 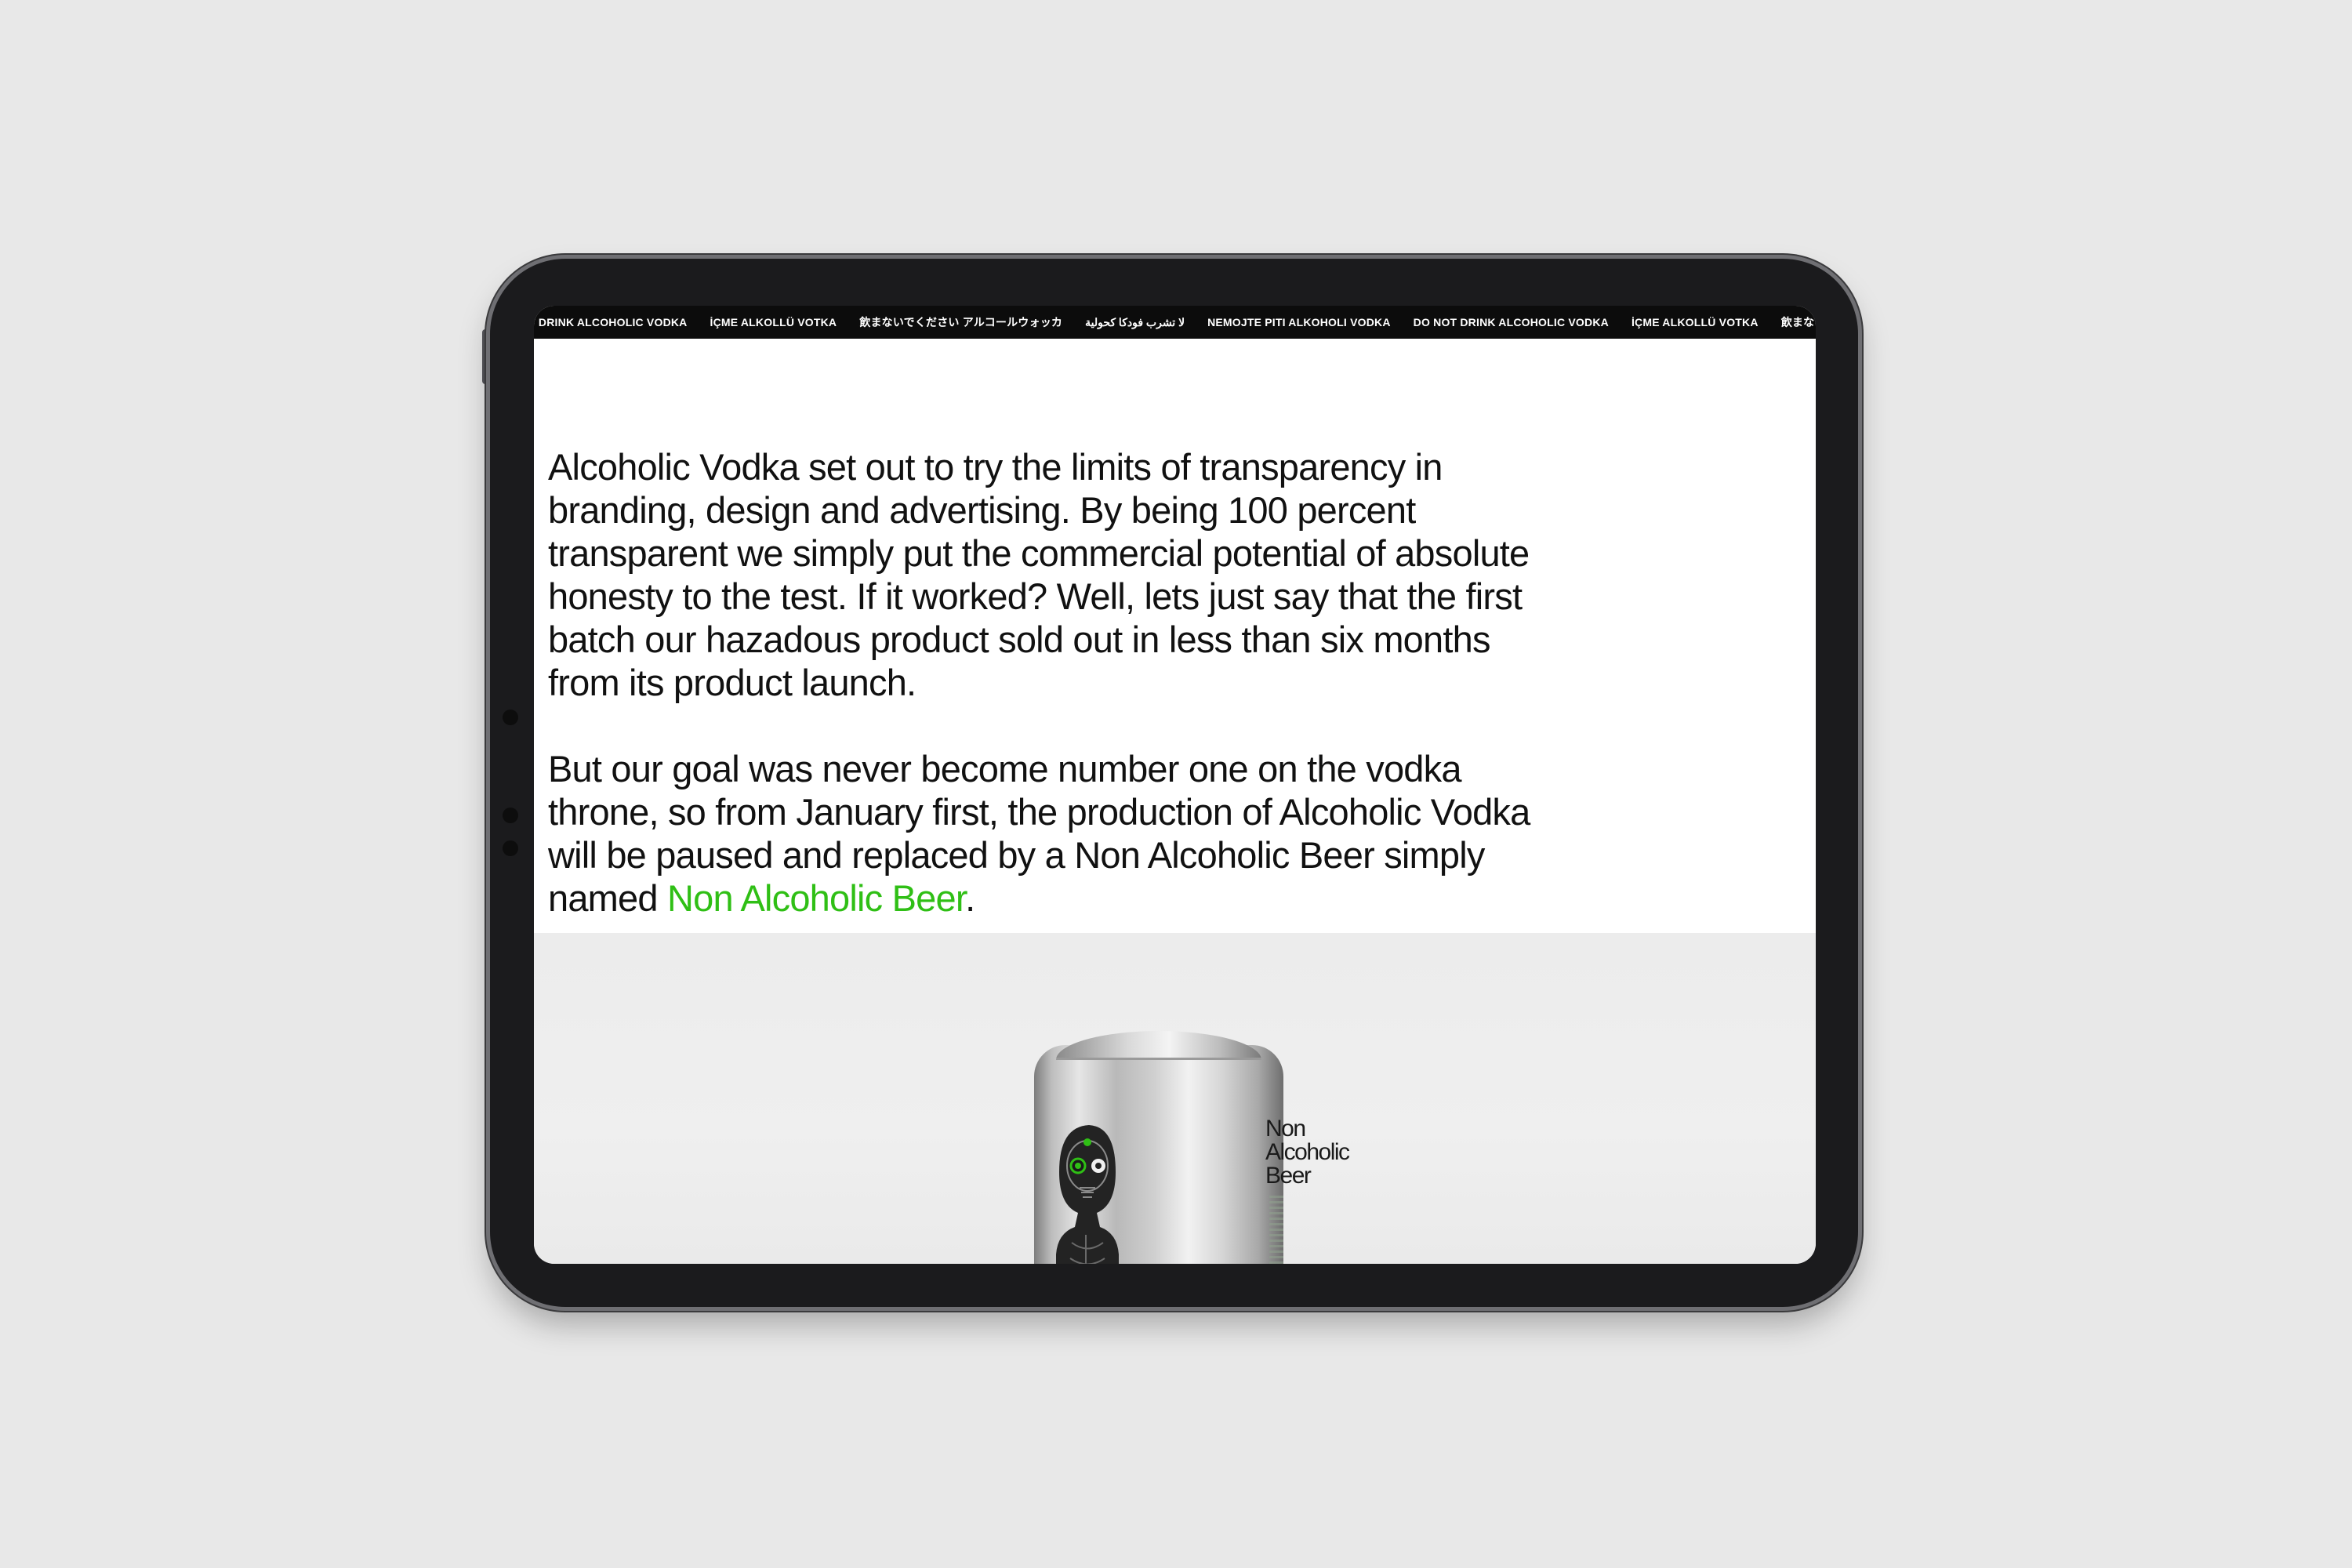 What do you see at coordinates (970, 898) in the screenshot?
I see `intro-paragraph-2-end: .` at bounding box center [970, 898].